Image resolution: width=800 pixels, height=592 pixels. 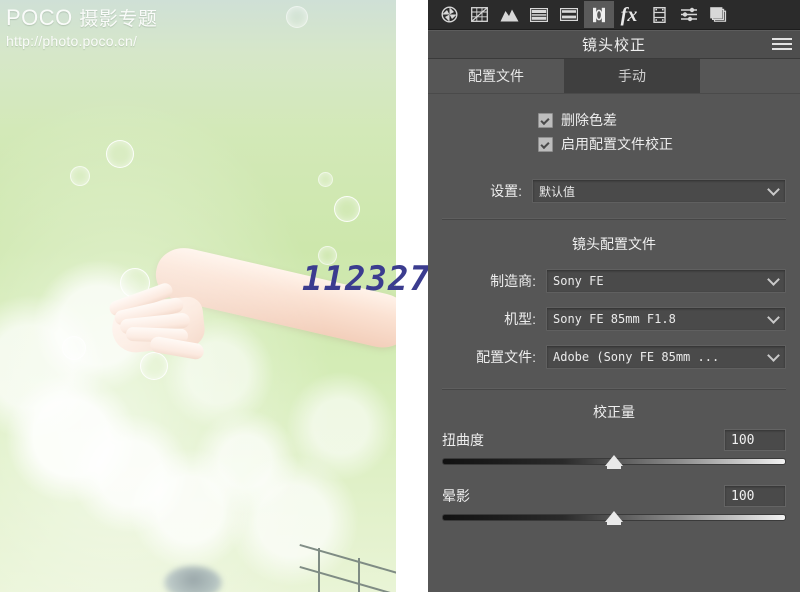 I want to click on panel-titlebar: 镜头校正, so click(x=614, y=44).